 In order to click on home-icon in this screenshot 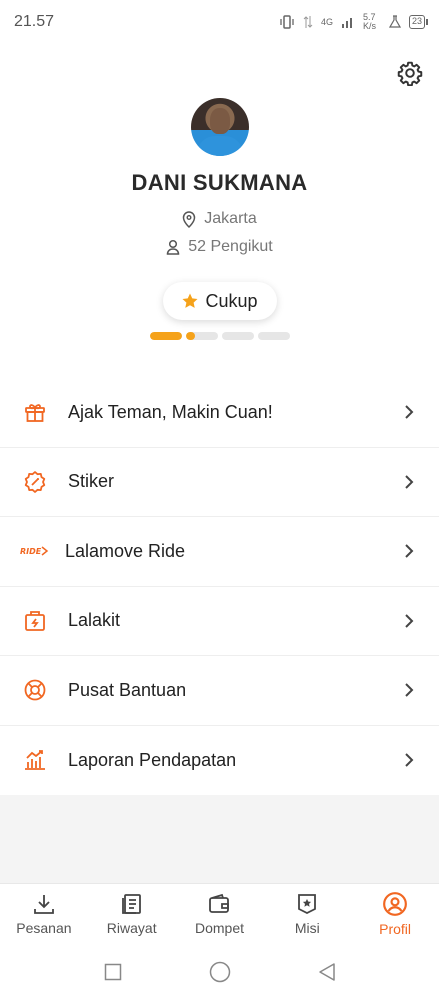, I will do `click(220, 972)`.